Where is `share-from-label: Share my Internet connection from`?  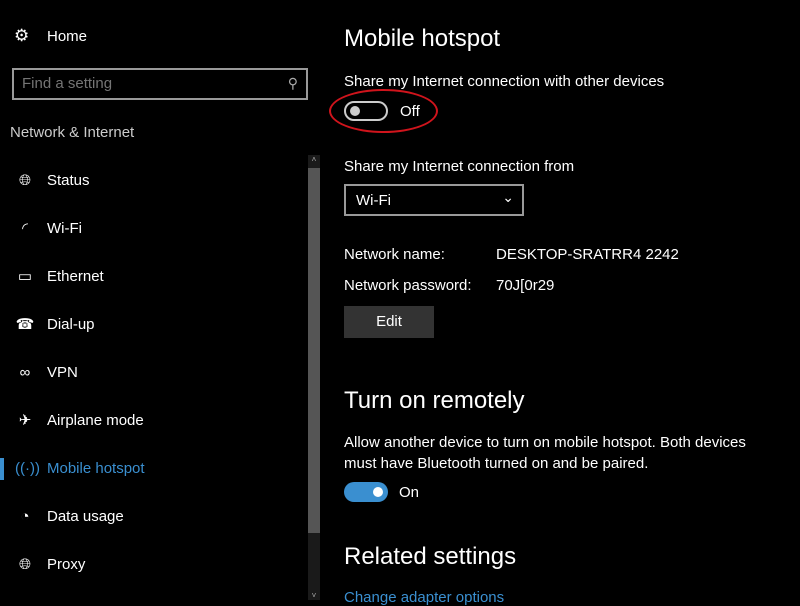 share-from-label: Share my Internet connection from is located at coordinates (459, 166).